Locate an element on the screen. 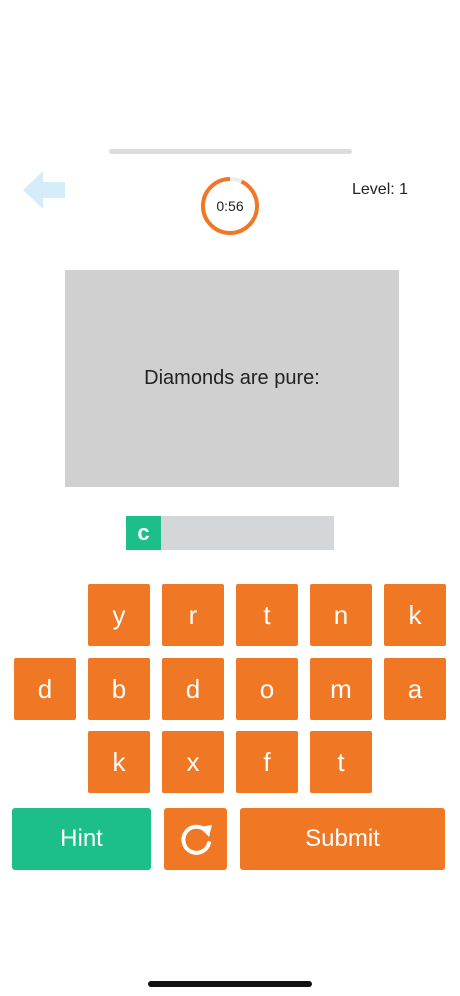 Image resolution: width=460 pixels, height=996 pixels. letter-key: m is located at coordinates (341, 689).